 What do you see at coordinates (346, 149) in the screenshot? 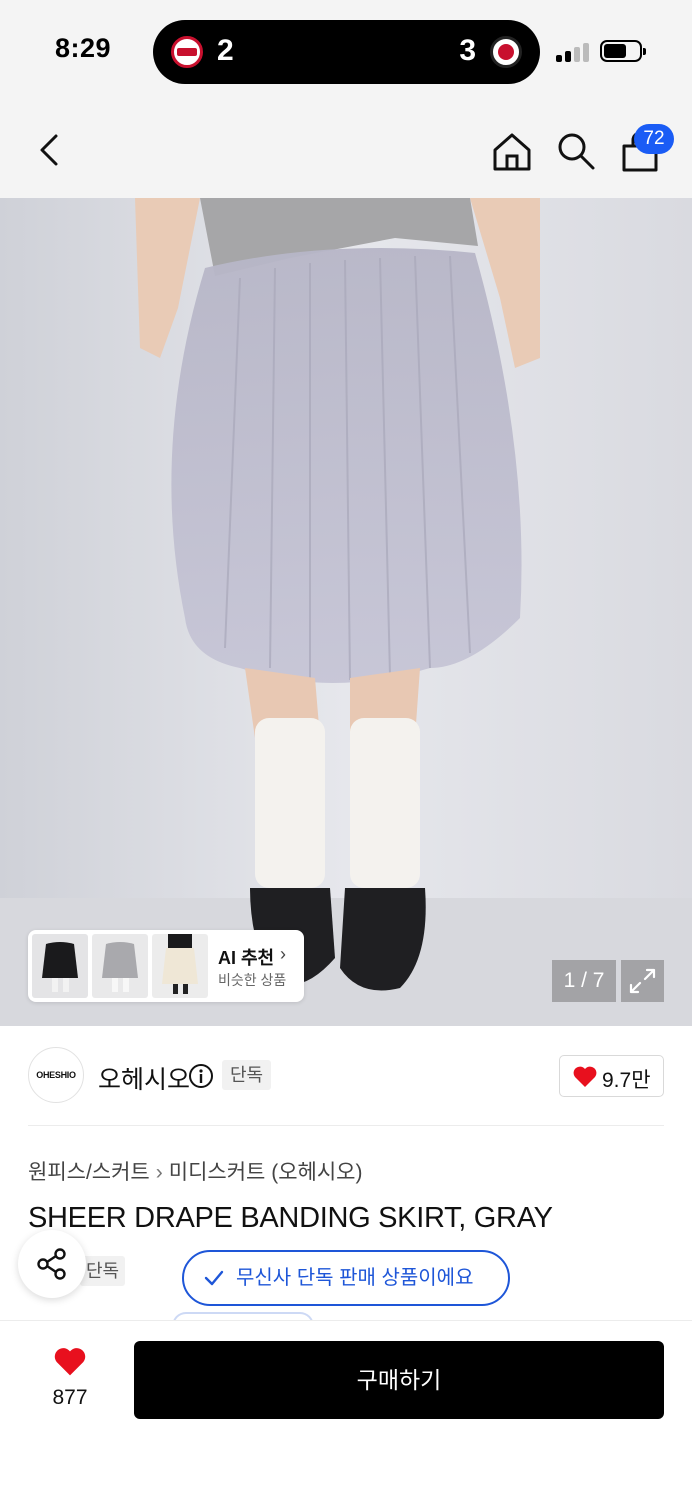
I see `app-bar` at bounding box center [346, 149].